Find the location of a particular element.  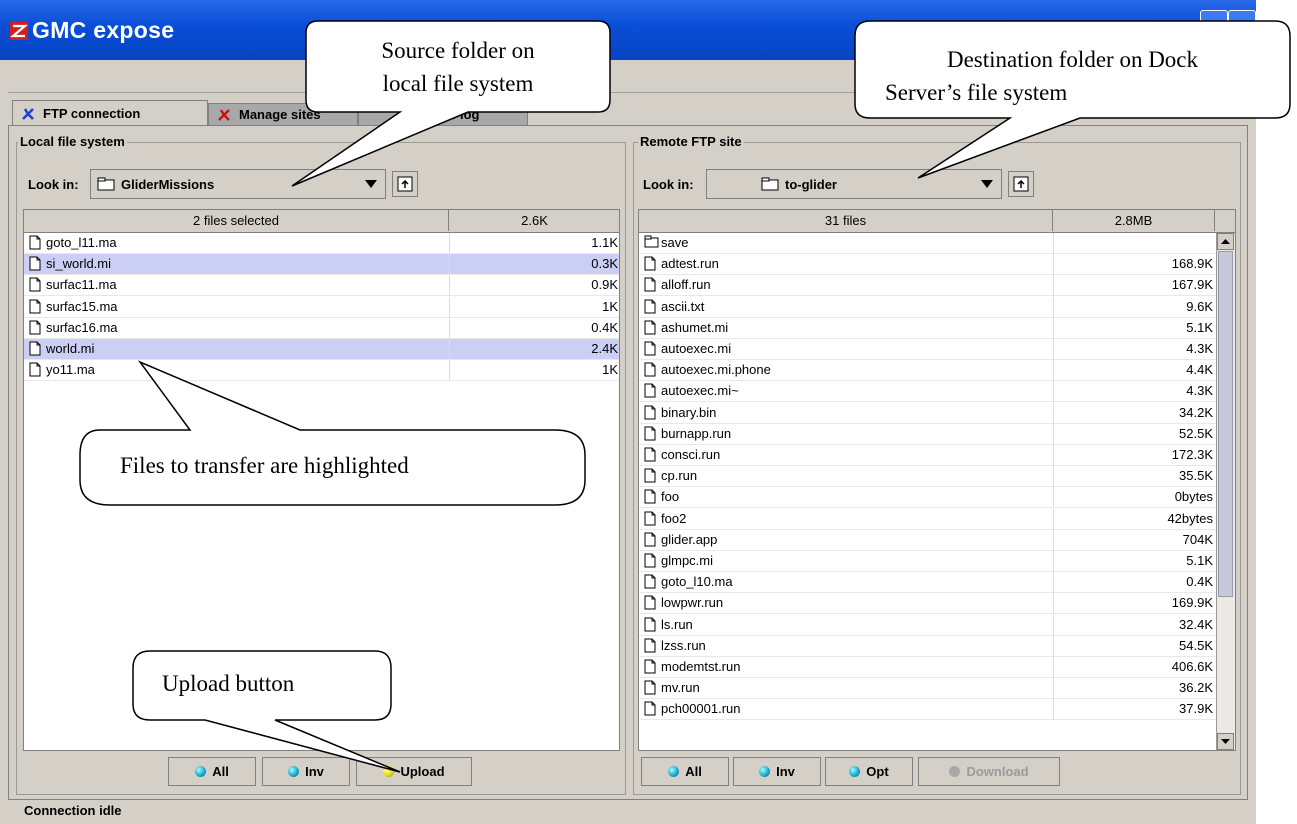

callout-line: Destination folder on Dock is located at coordinates (1072, 59).